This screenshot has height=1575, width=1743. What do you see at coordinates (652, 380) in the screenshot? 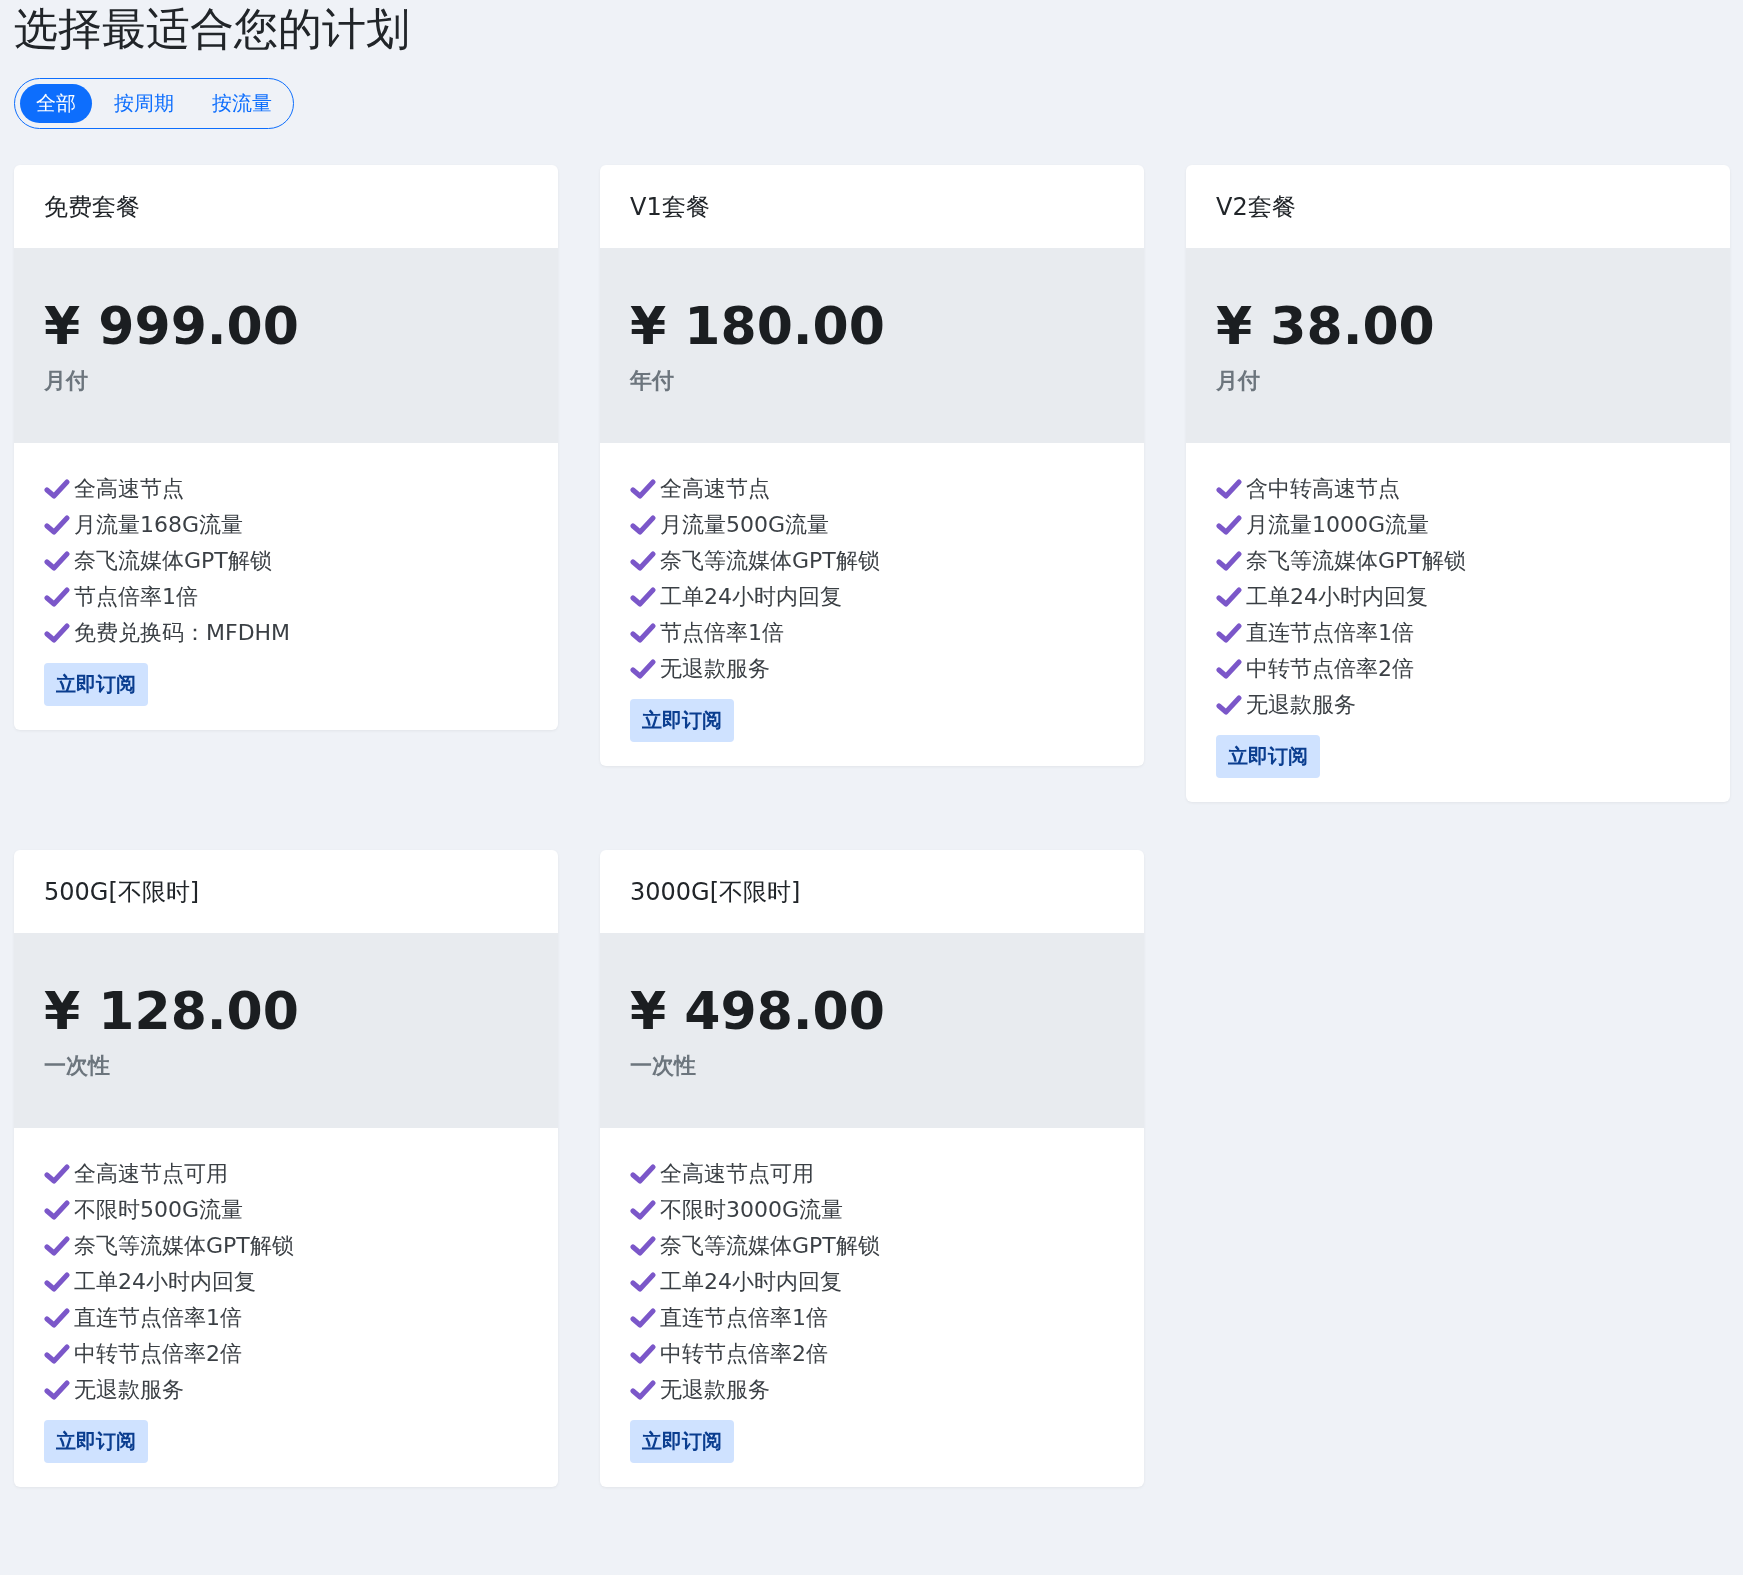
I see `billing-period: 年付` at bounding box center [652, 380].